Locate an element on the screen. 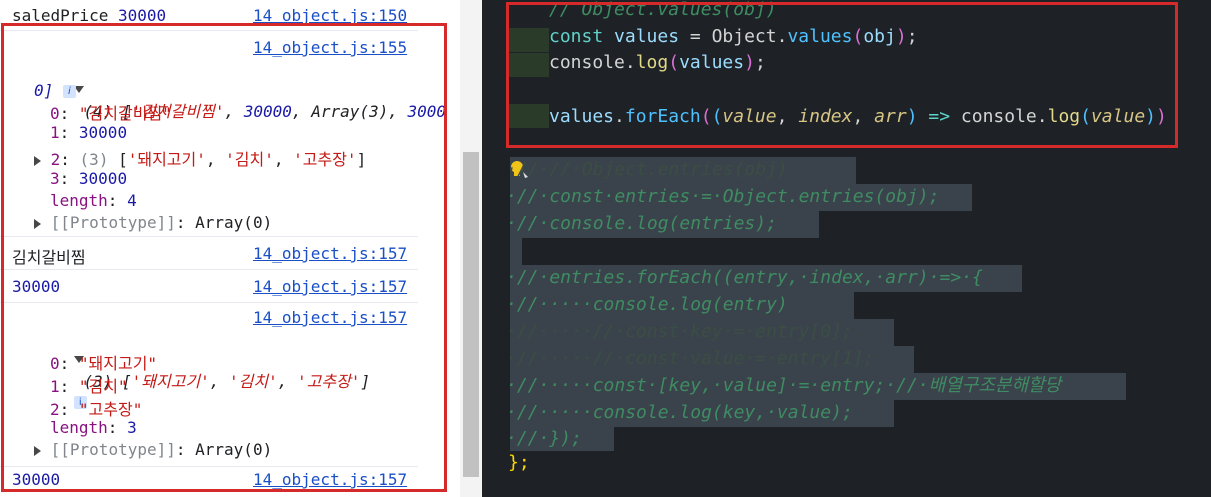 The height and width of the screenshot is (497, 1211). console-scrollbar is located at coordinates (471, 248).